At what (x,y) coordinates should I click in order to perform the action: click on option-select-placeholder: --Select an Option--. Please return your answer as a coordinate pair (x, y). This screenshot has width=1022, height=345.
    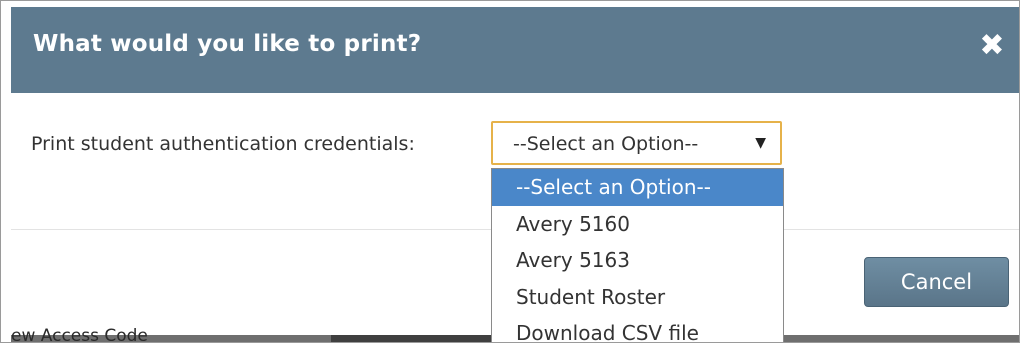
    Looking at the image, I should click on (637, 187).